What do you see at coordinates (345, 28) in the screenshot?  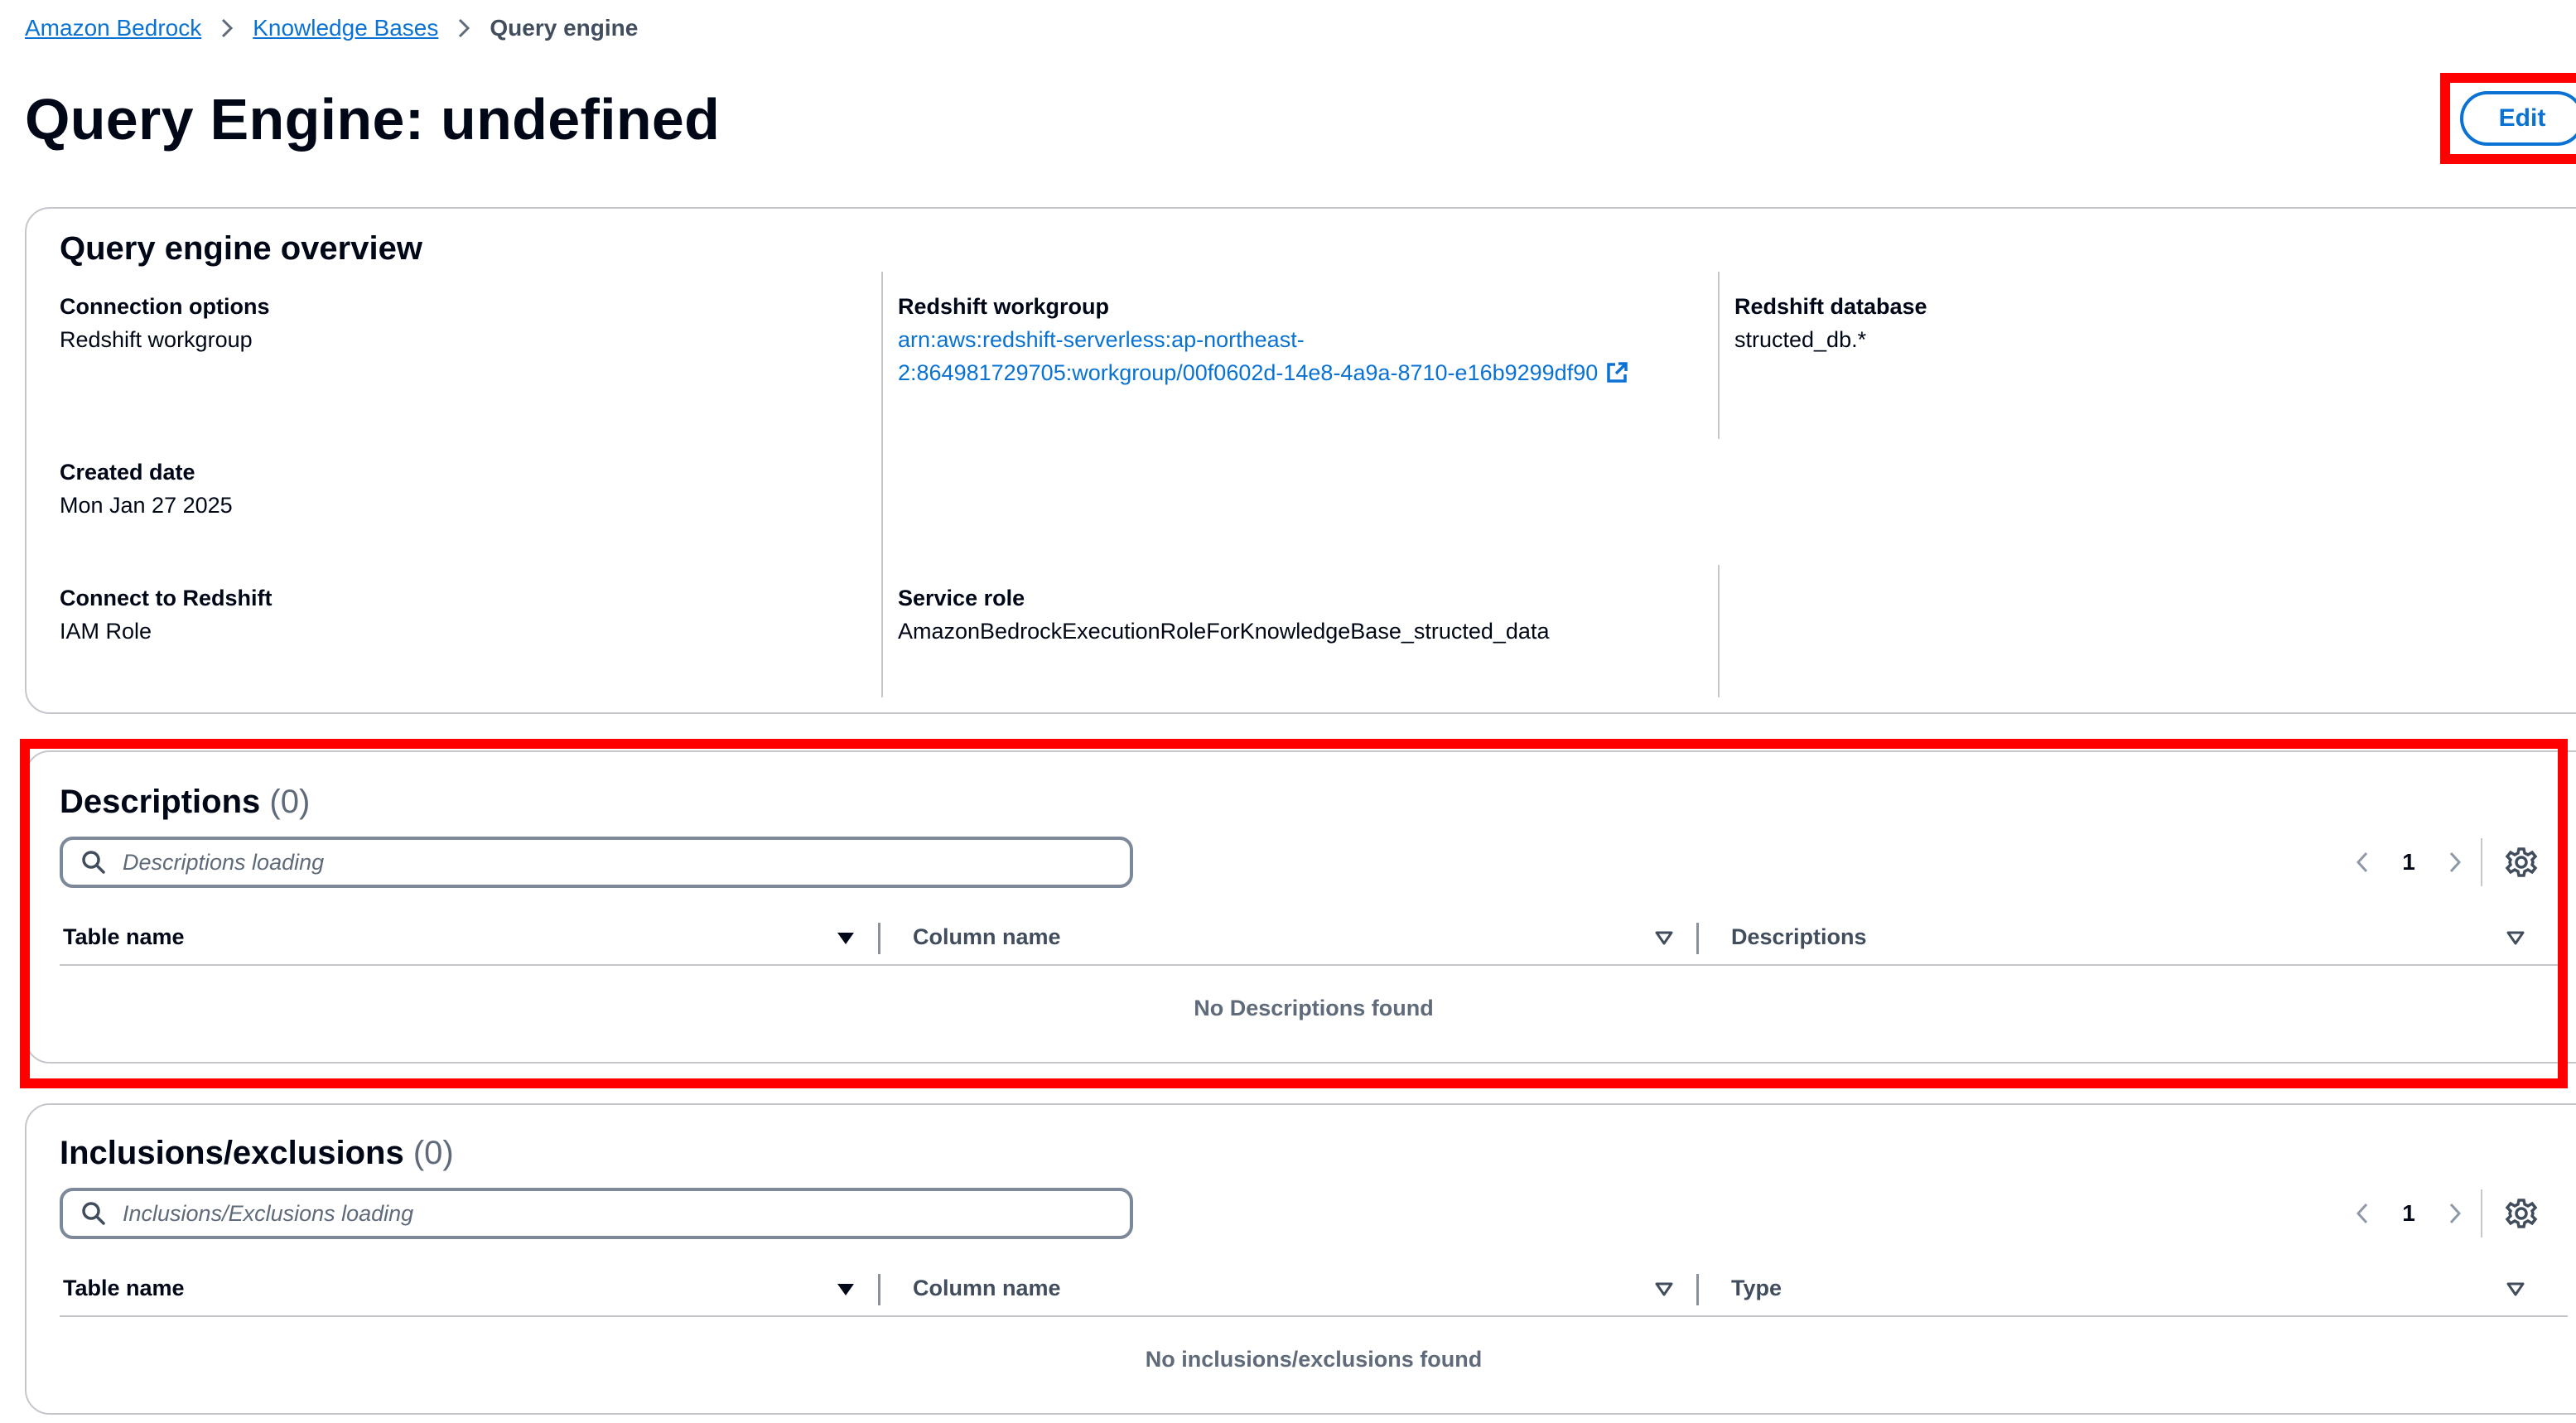 I see `breadcrumb-knowledge-bases: Knowledge Bases` at bounding box center [345, 28].